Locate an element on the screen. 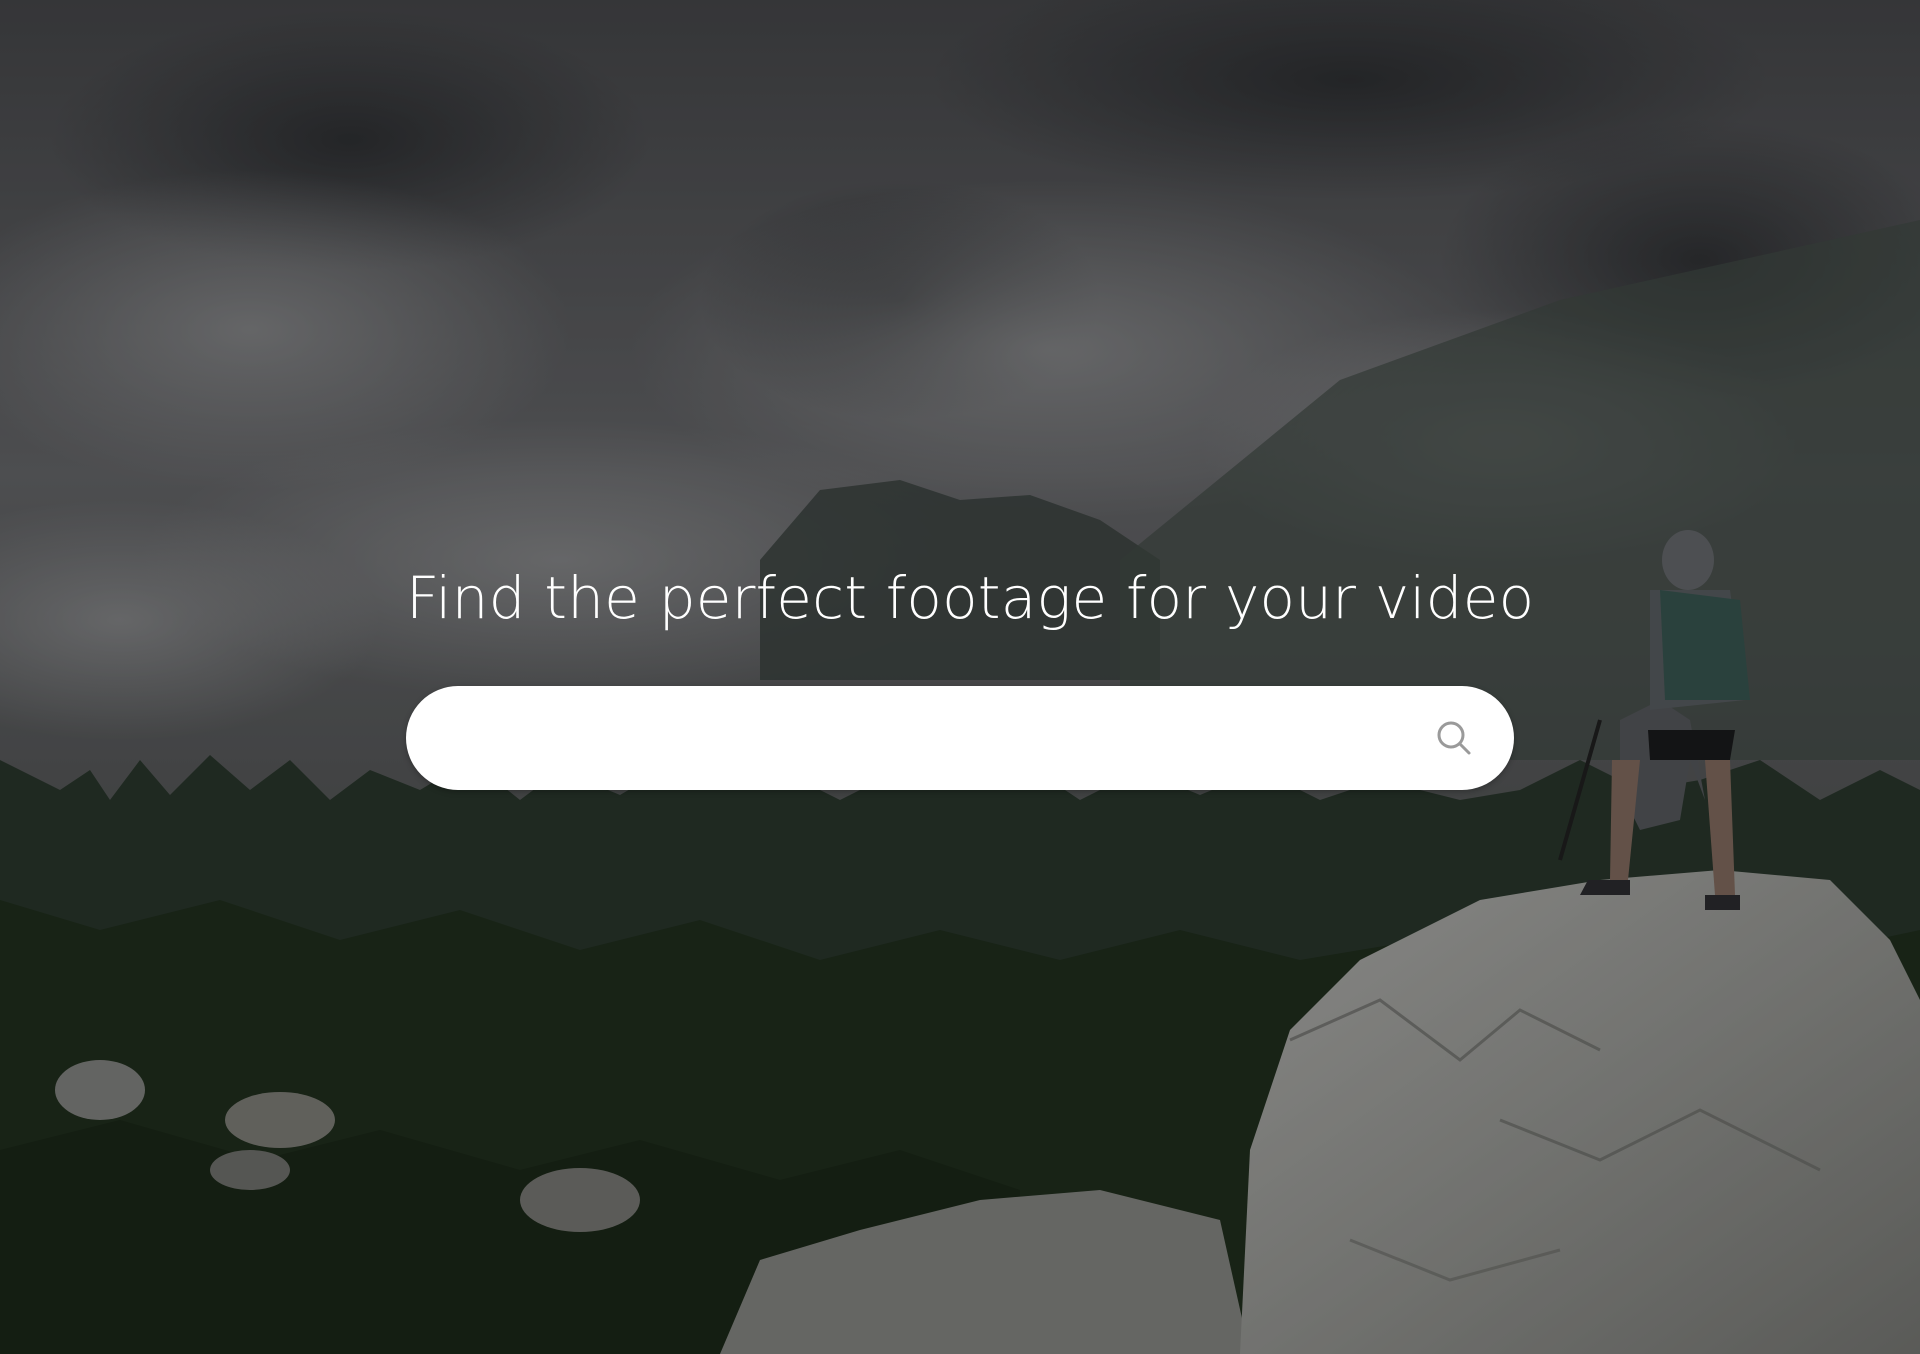  search-icon is located at coordinates (1454, 738).